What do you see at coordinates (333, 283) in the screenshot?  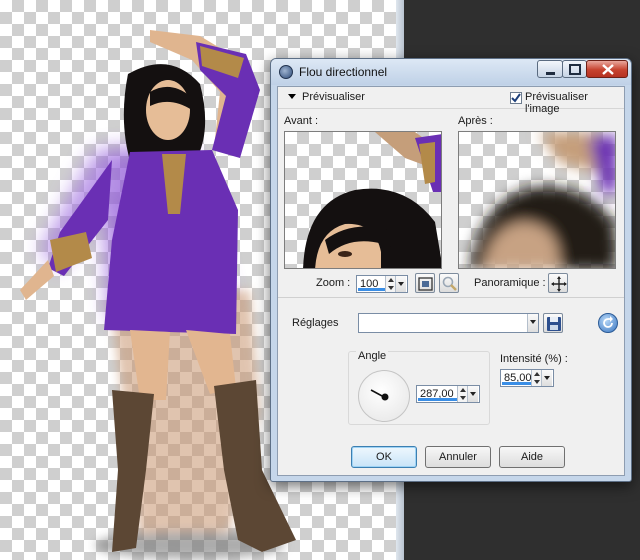 I see `zoom-label: Zoom :` at bounding box center [333, 283].